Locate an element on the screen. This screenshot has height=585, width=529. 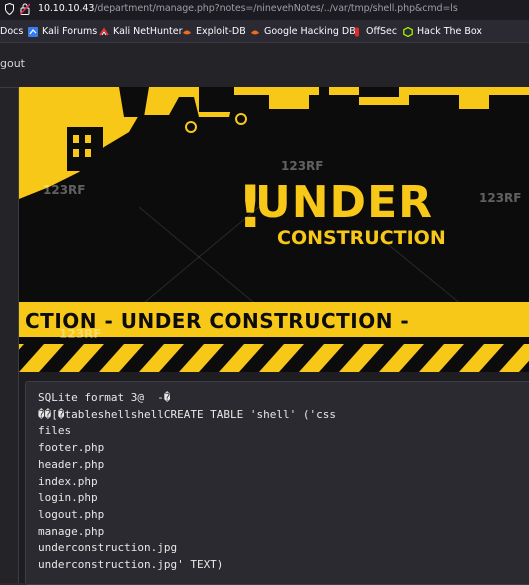
bookmark-label: Google Hacking DB is located at coordinates (310, 31).